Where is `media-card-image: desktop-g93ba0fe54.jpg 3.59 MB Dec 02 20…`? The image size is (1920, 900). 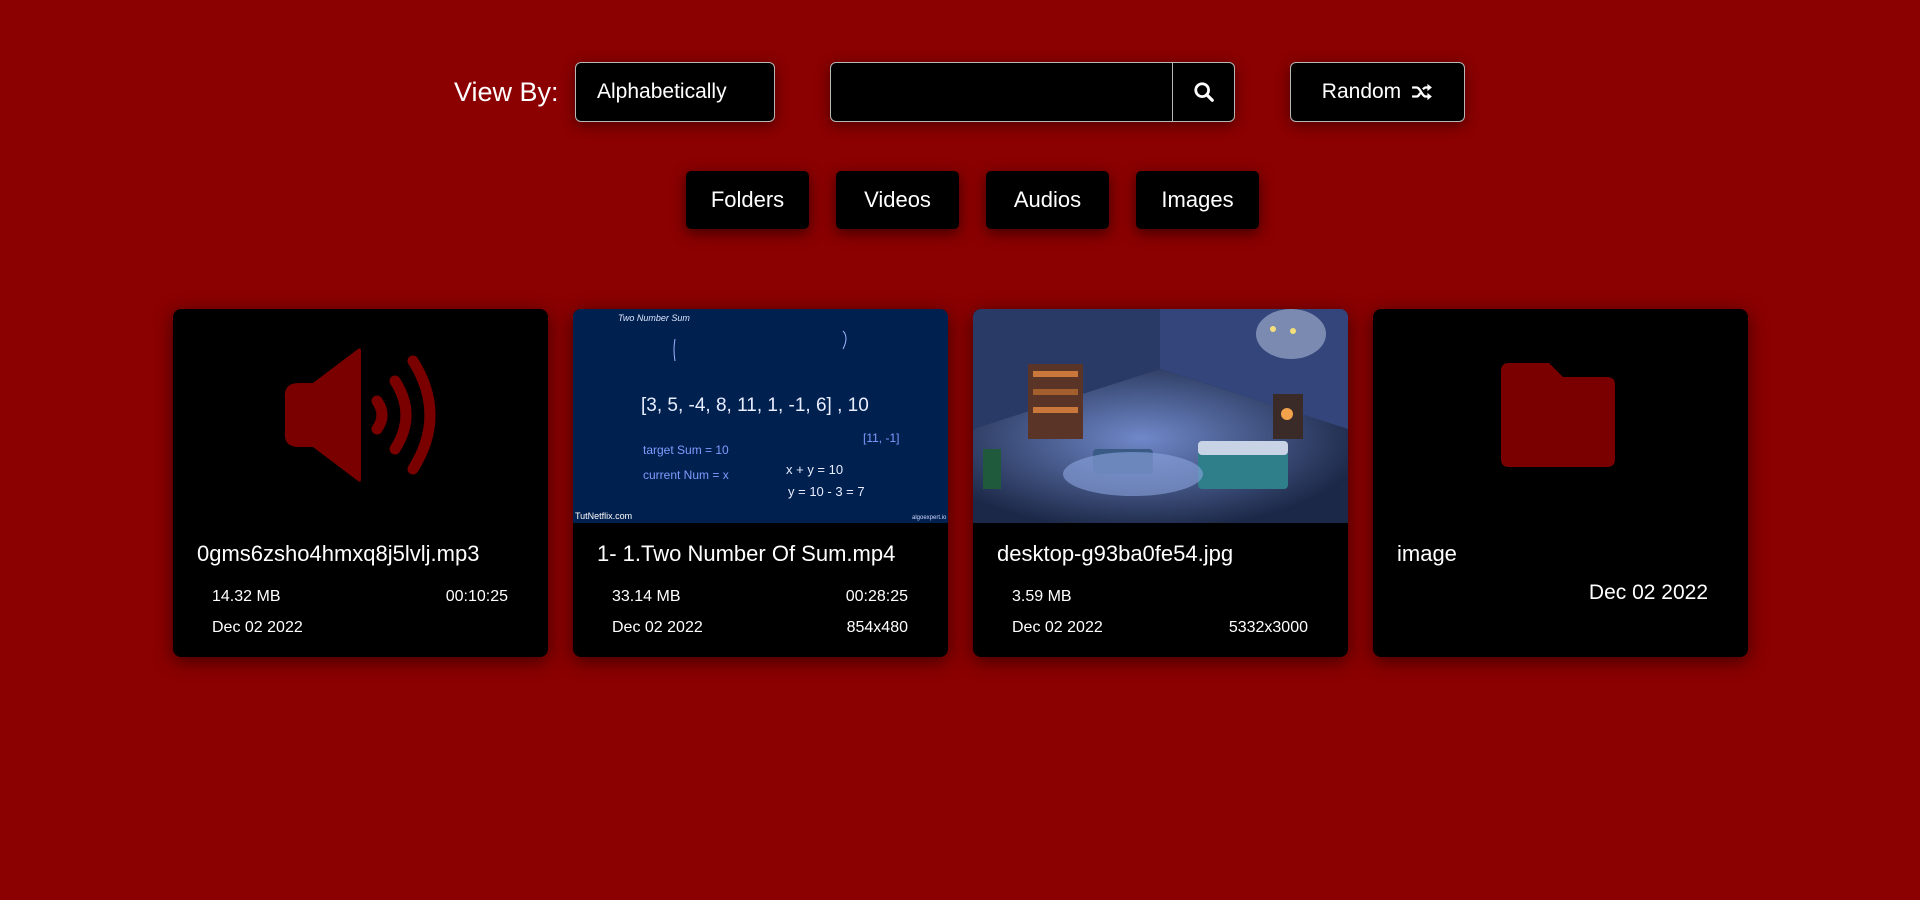
media-card-image: desktop-g93ba0fe54.jpg 3.59 MB Dec 02 20… is located at coordinates (1160, 483).